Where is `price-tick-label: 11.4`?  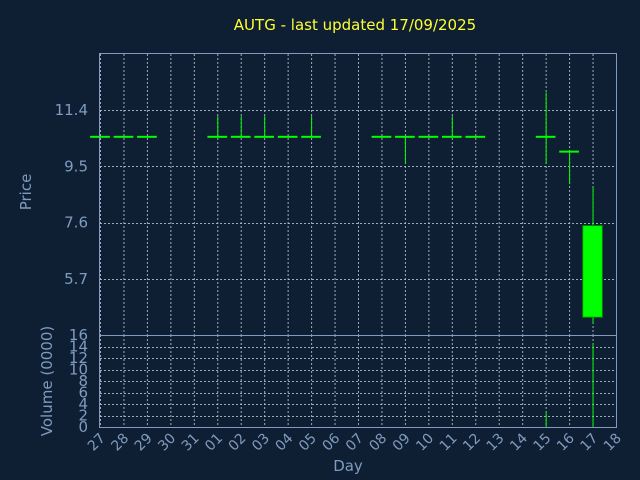
price-tick-label: 11.4 is located at coordinates (71, 110).